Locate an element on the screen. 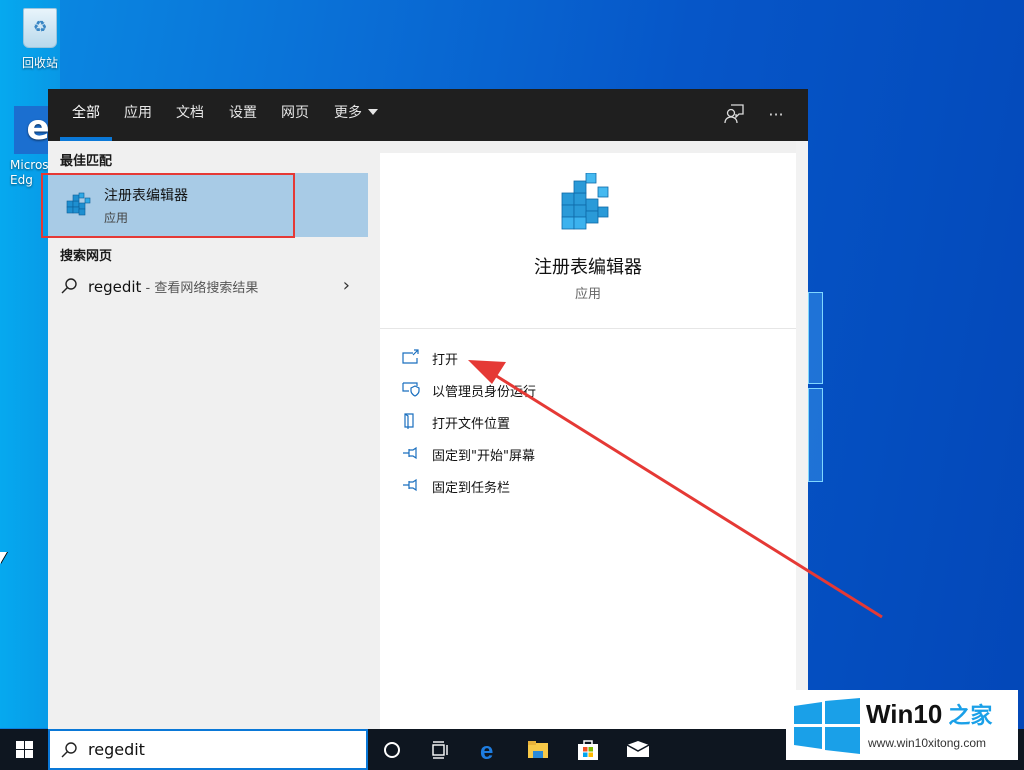  start-button is located at coordinates (24, 749).